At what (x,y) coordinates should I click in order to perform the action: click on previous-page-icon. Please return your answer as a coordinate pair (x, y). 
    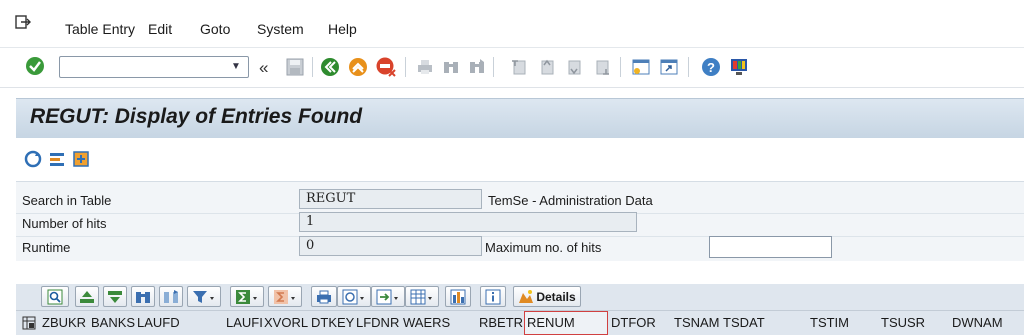
    Looking at the image, I should click on (547, 67).